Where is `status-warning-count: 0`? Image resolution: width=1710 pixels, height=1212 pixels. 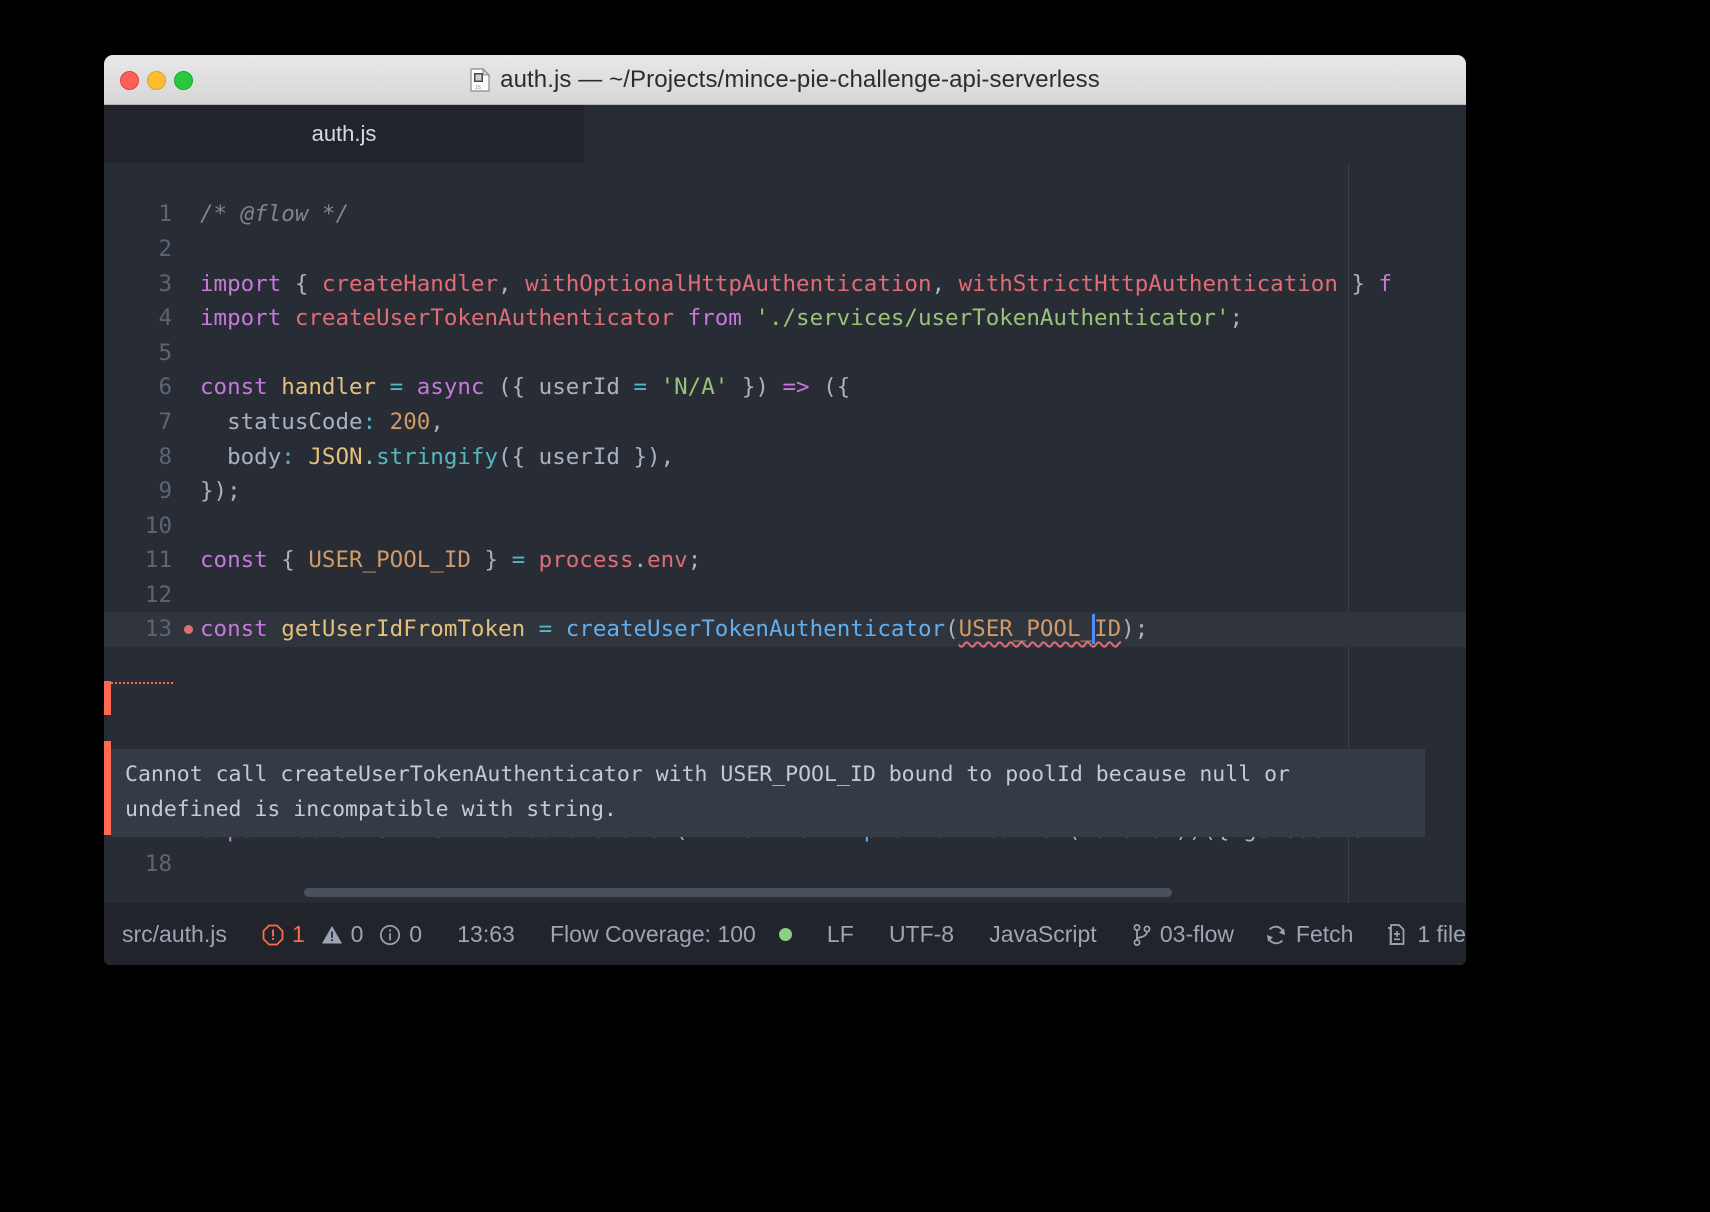
status-warning-count: 0 is located at coordinates (342, 934).